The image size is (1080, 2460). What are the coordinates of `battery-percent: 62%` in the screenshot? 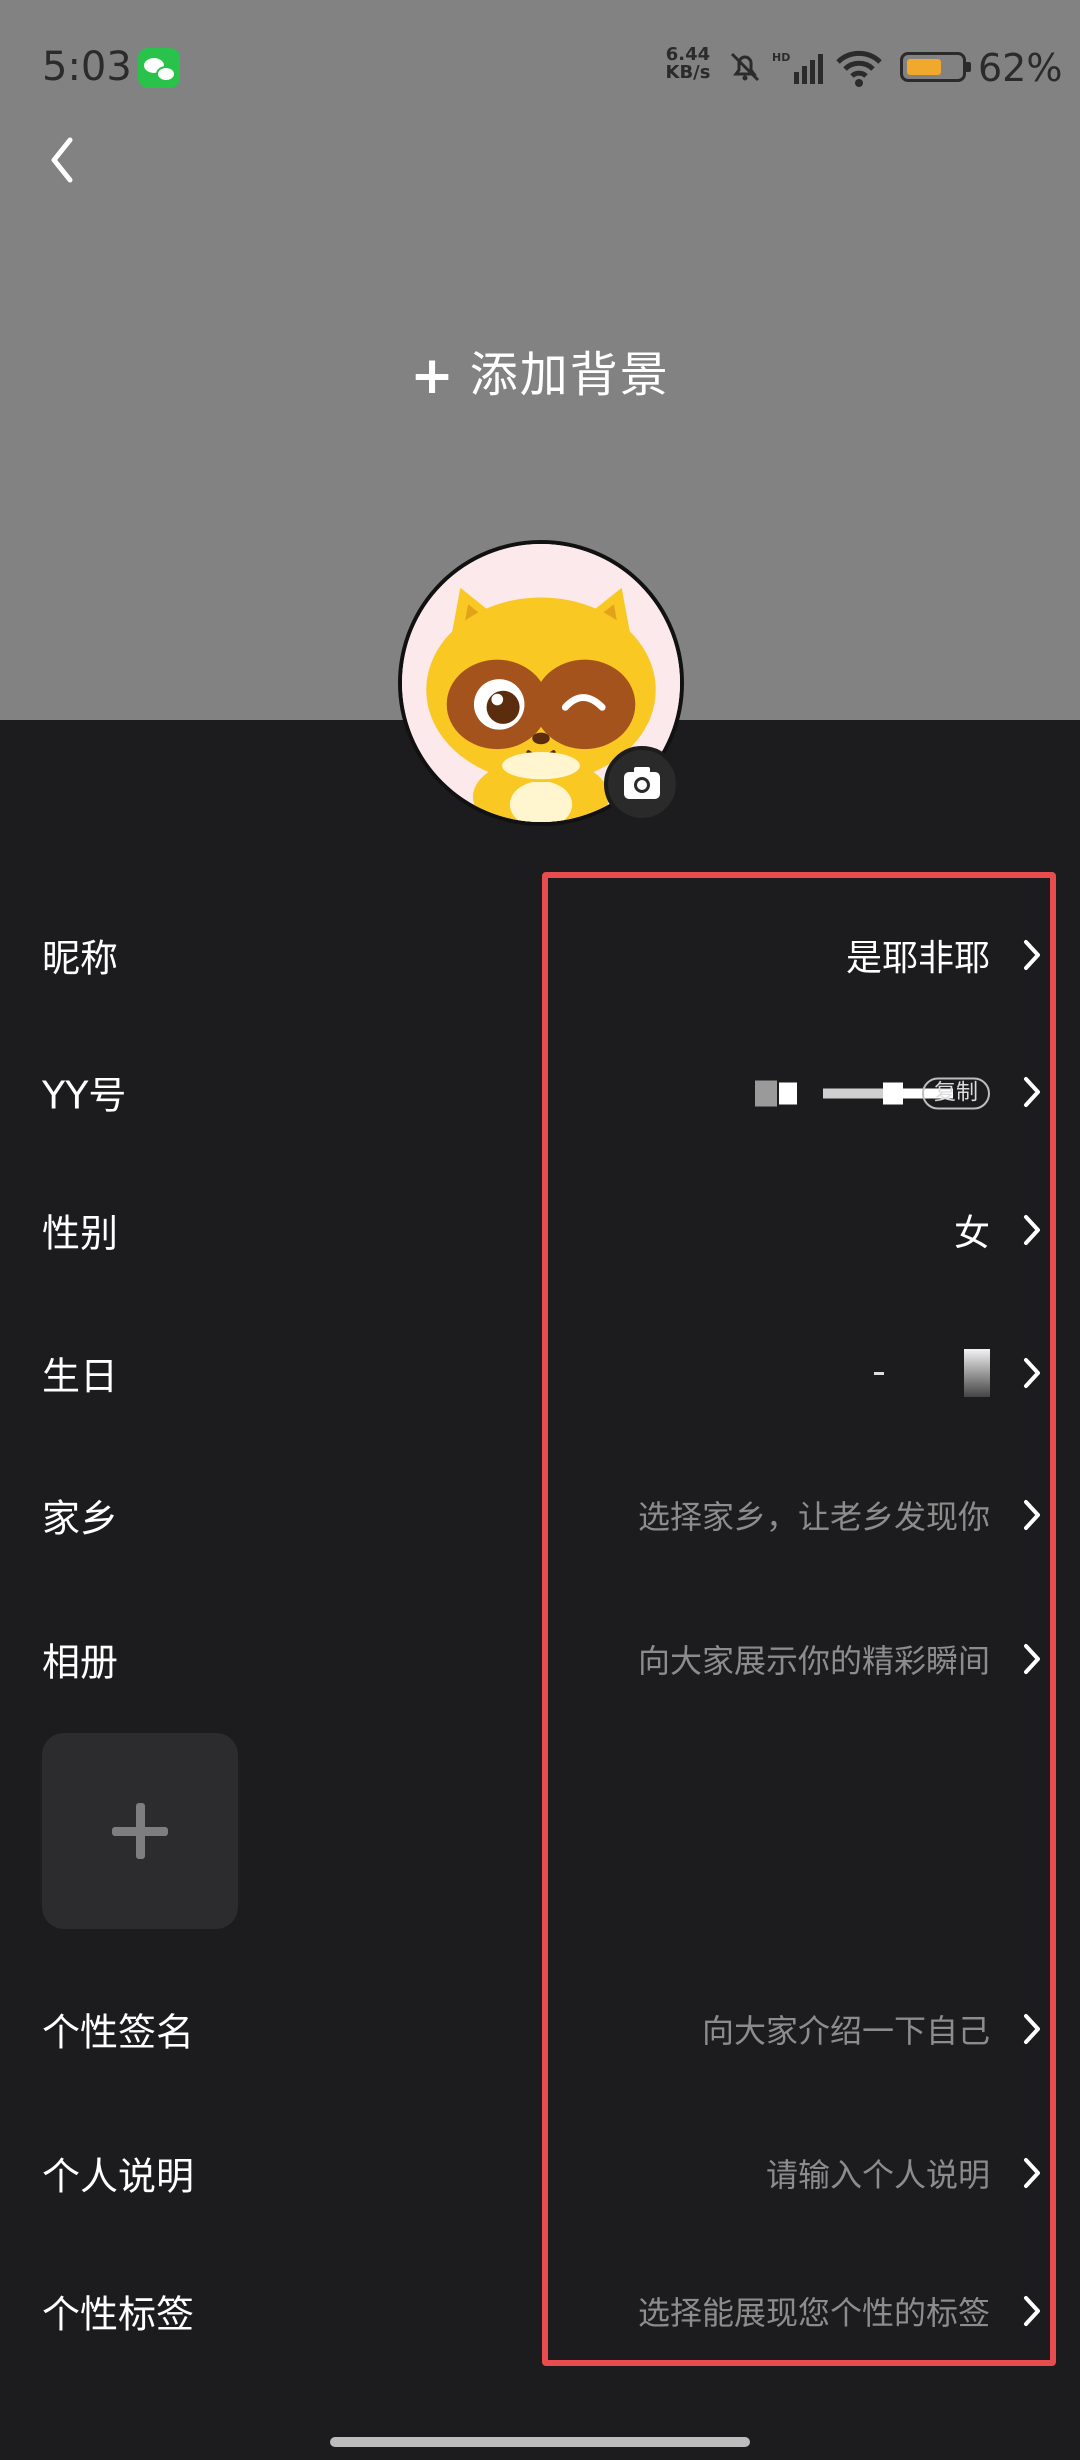 It's located at (1020, 68).